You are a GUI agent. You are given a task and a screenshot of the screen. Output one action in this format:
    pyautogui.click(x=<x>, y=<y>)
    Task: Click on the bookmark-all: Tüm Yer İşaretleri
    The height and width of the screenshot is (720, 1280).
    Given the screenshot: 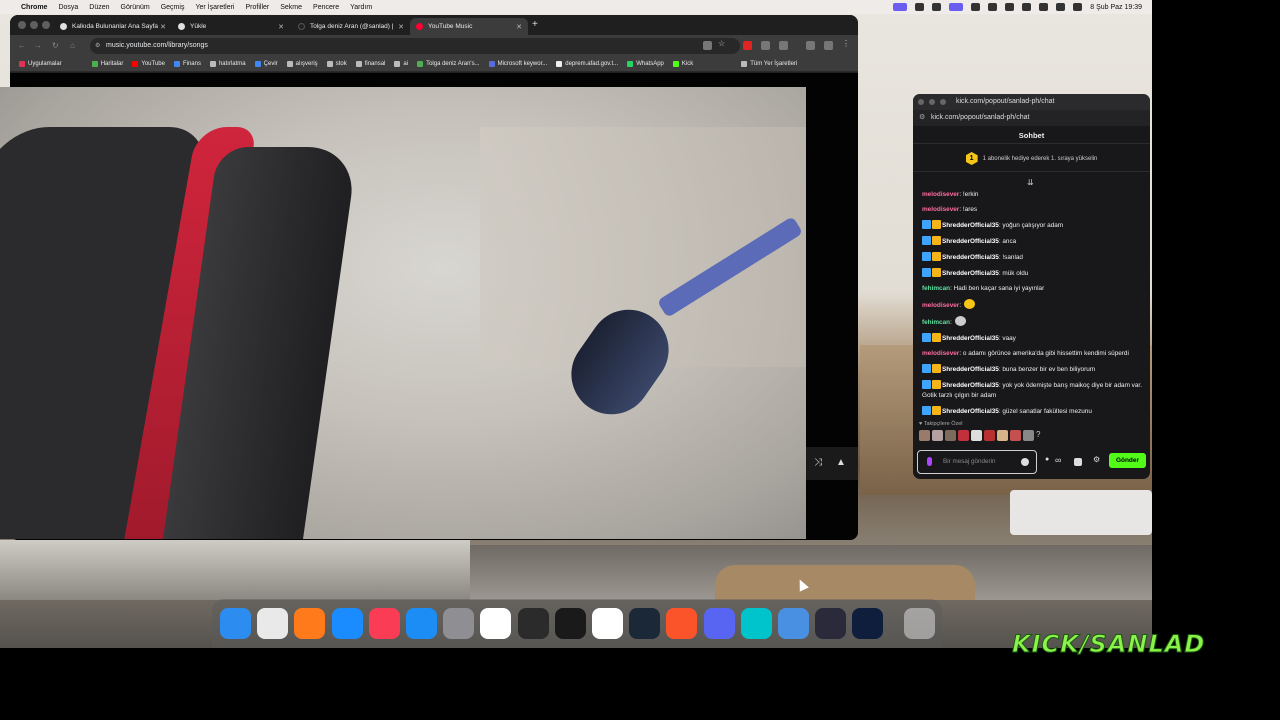 What is the action you would take?
    pyautogui.click(x=769, y=64)
    